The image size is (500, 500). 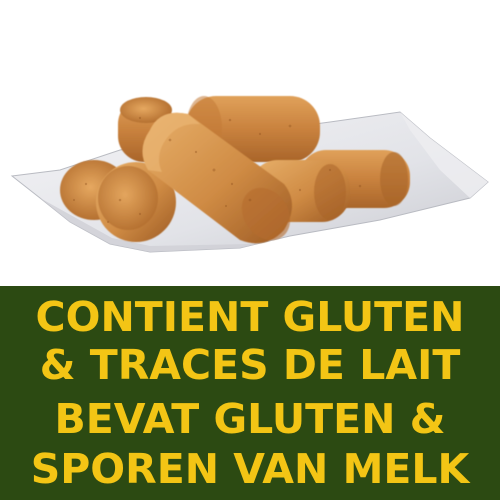 What do you see at coordinates (250, 419) in the screenshot?
I see `allergen-text-nl-line-1: BEVAT GLUTEN &` at bounding box center [250, 419].